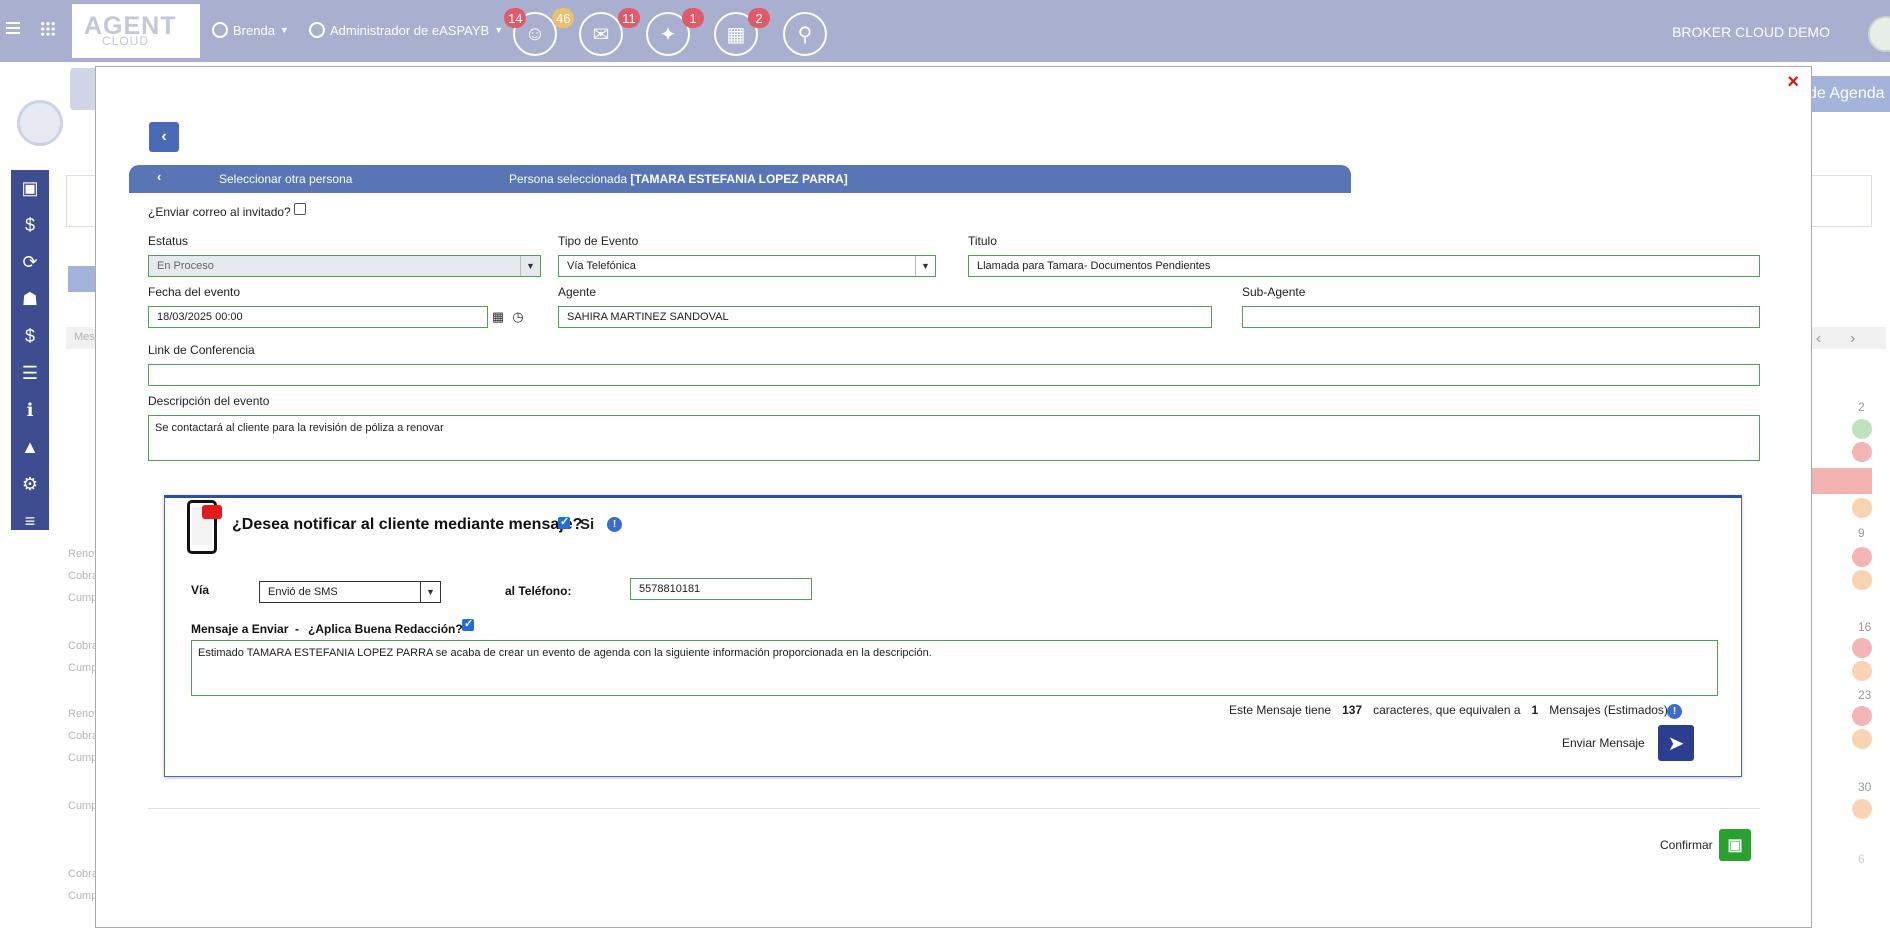  I want to click on sidebar-item-cycle: ⟳, so click(30, 262).